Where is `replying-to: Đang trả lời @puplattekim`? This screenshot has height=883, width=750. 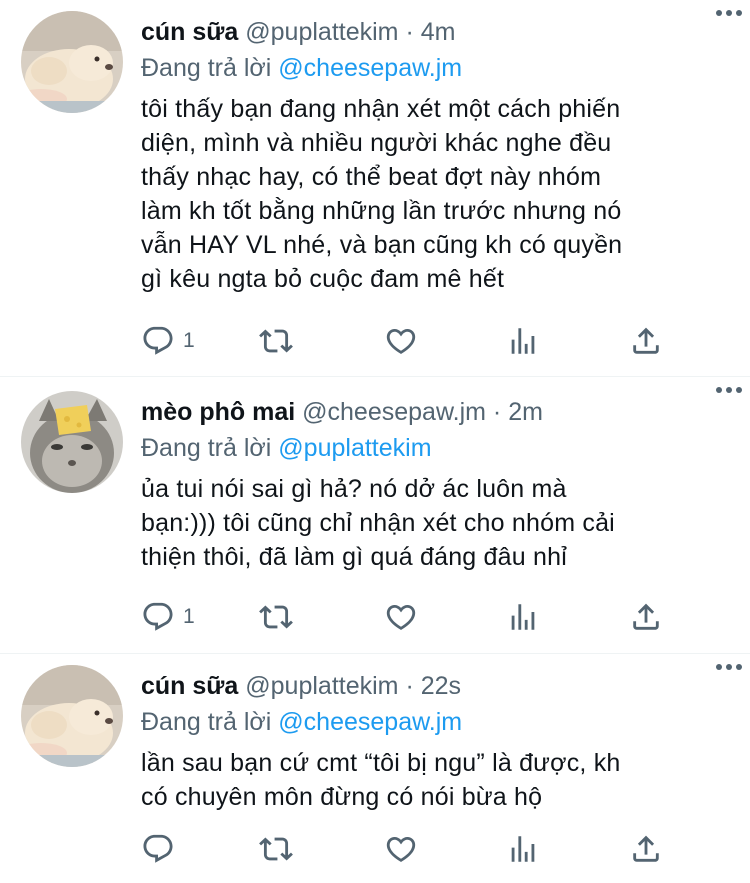
replying-to: Đang trả lời @puplattekim is located at coordinates (435, 448).